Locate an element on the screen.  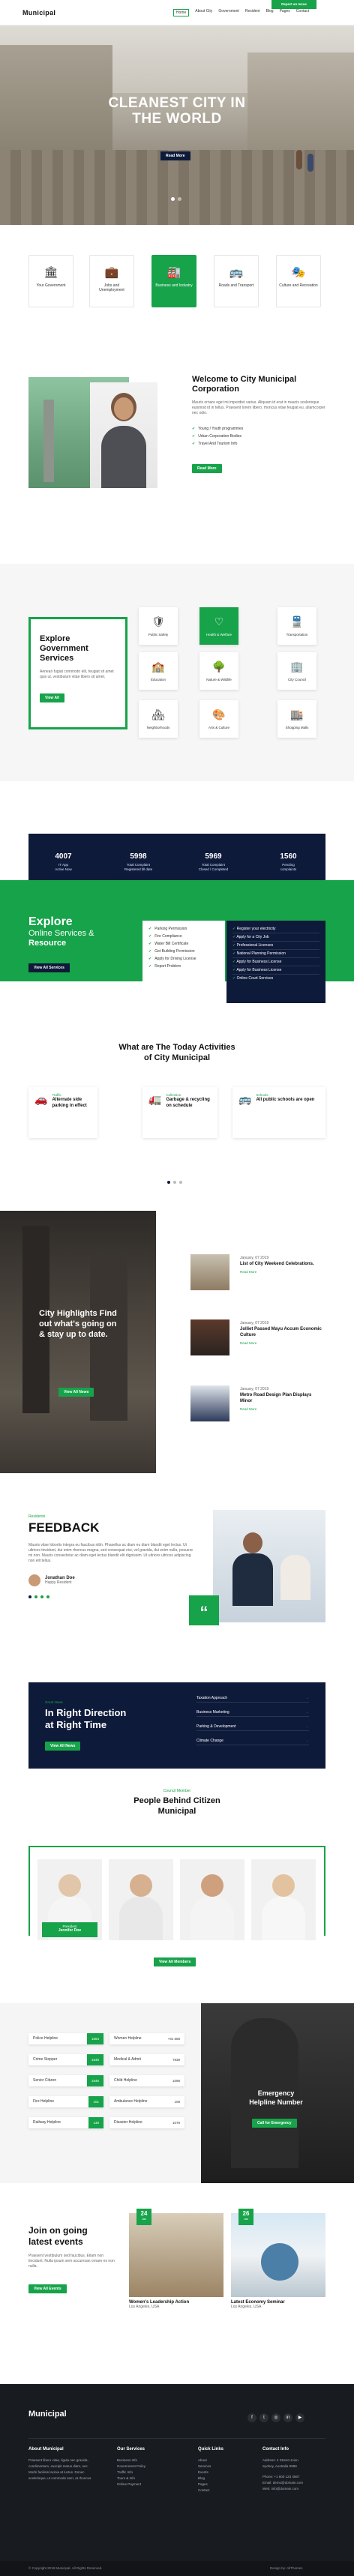
view-all-members-button: View All Members is located at coordinates (175, 1959).